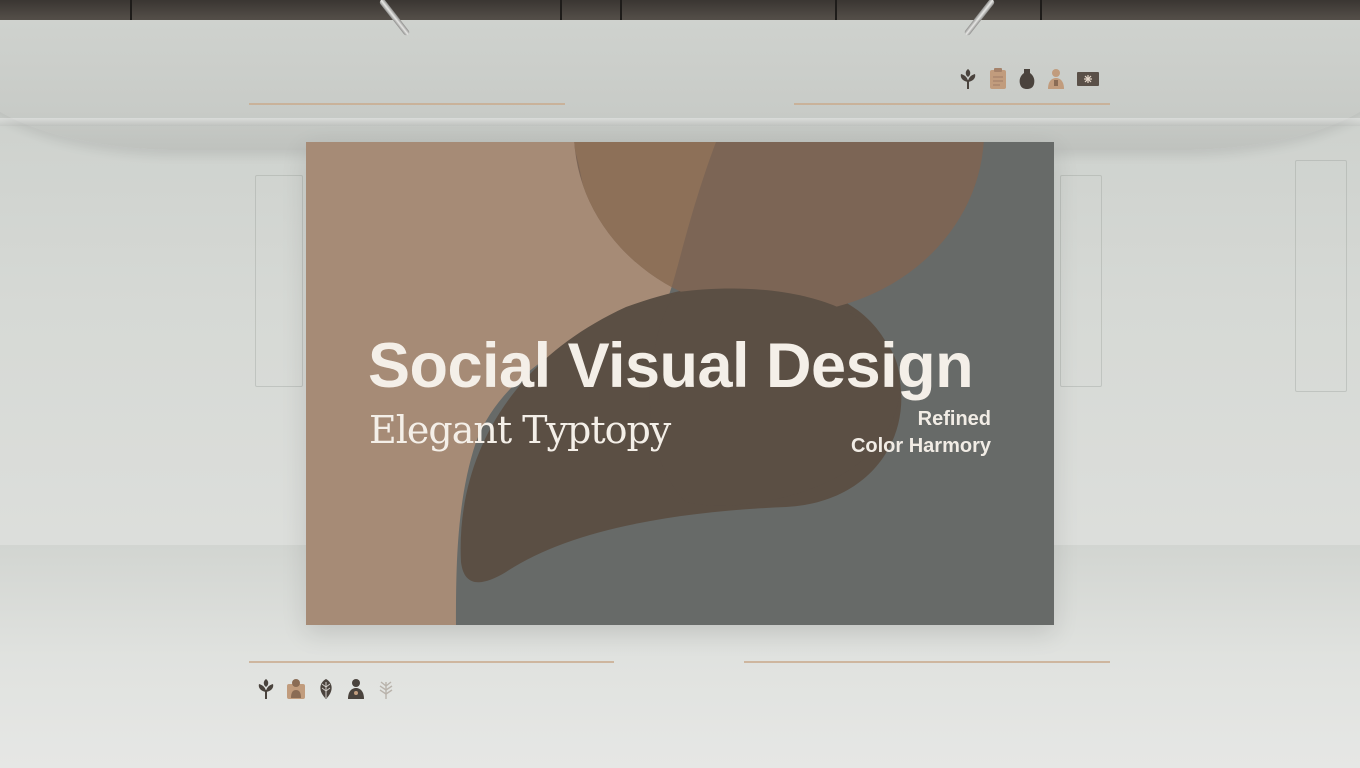  Describe the element at coordinates (1056, 79) in the screenshot. I see `person-icon` at that location.